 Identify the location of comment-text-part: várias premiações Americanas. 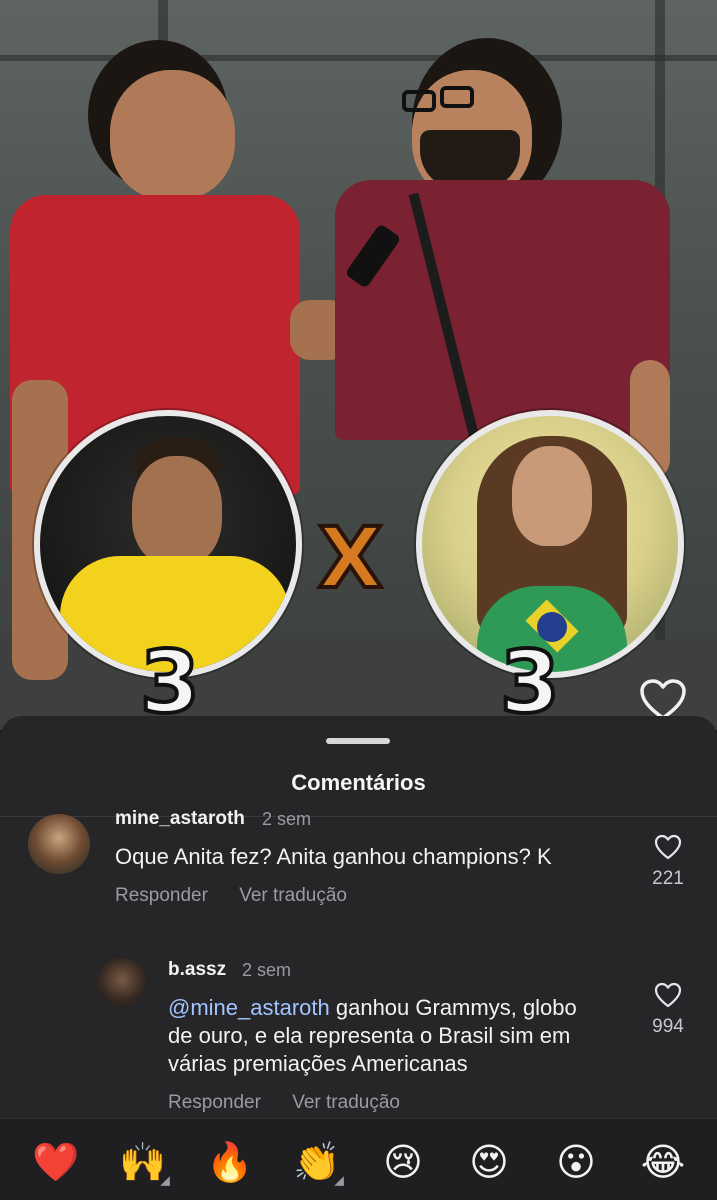
(318, 1063).